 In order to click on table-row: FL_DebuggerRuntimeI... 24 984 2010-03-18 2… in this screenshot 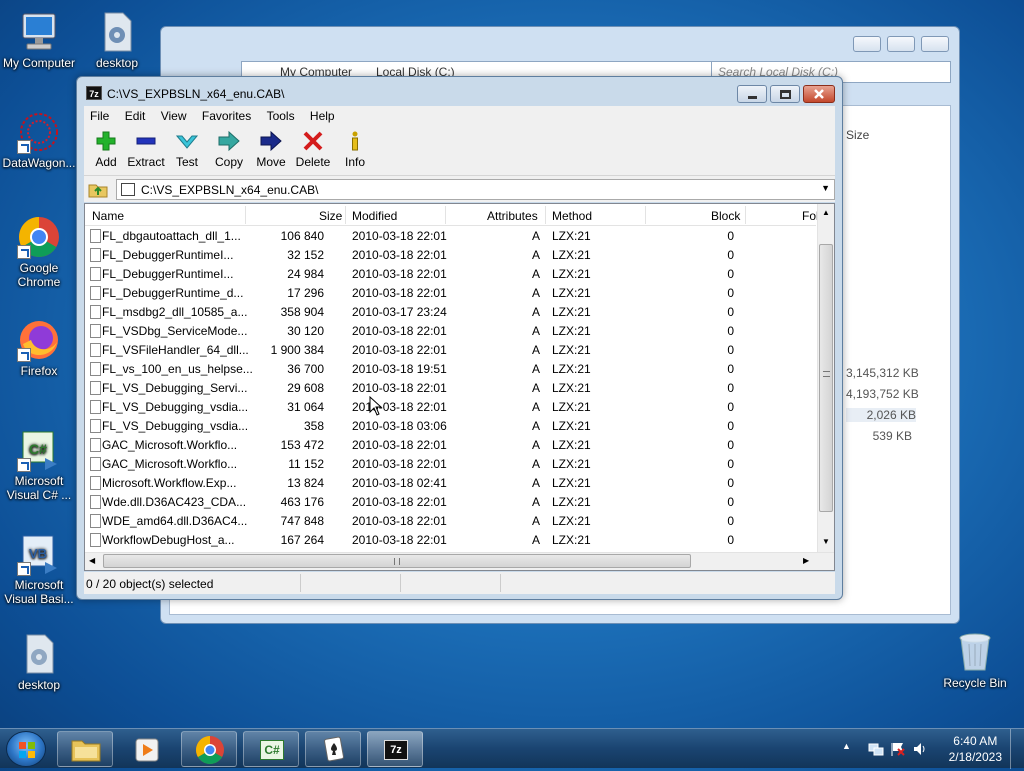, I will do `click(452, 274)`.